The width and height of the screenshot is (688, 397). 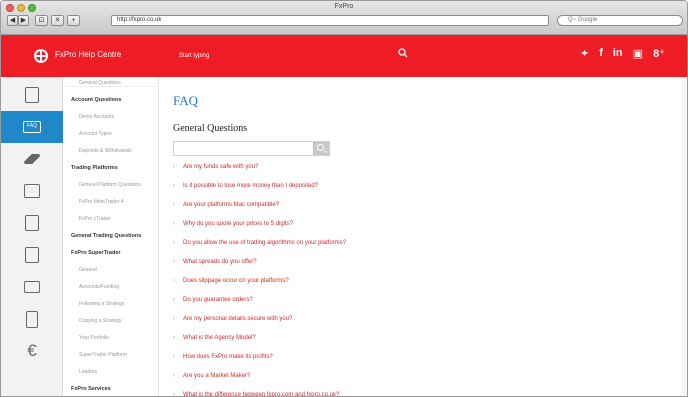 I want to click on new-tab-button: +, so click(x=73, y=20).